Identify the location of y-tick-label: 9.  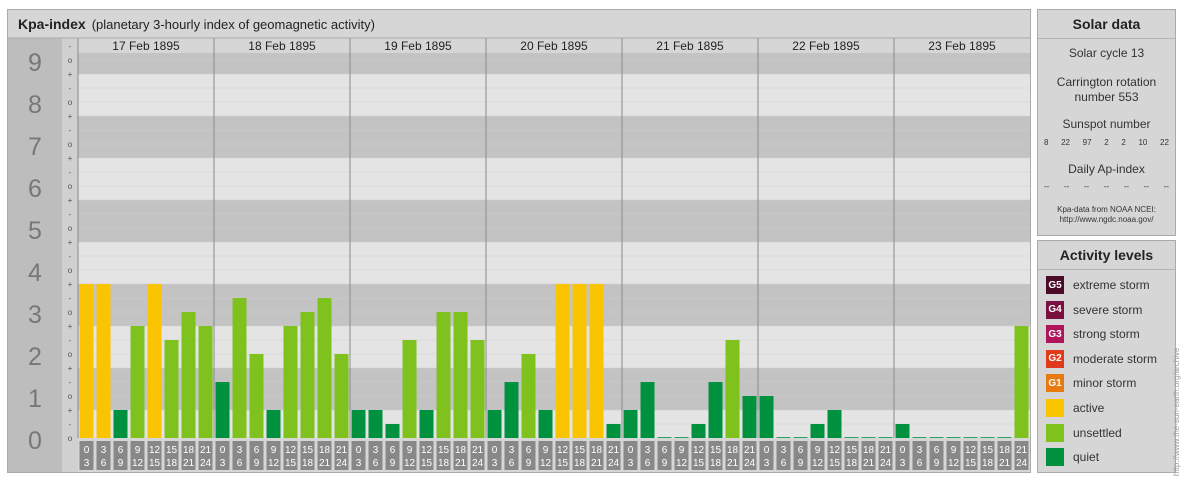
(35, 63).